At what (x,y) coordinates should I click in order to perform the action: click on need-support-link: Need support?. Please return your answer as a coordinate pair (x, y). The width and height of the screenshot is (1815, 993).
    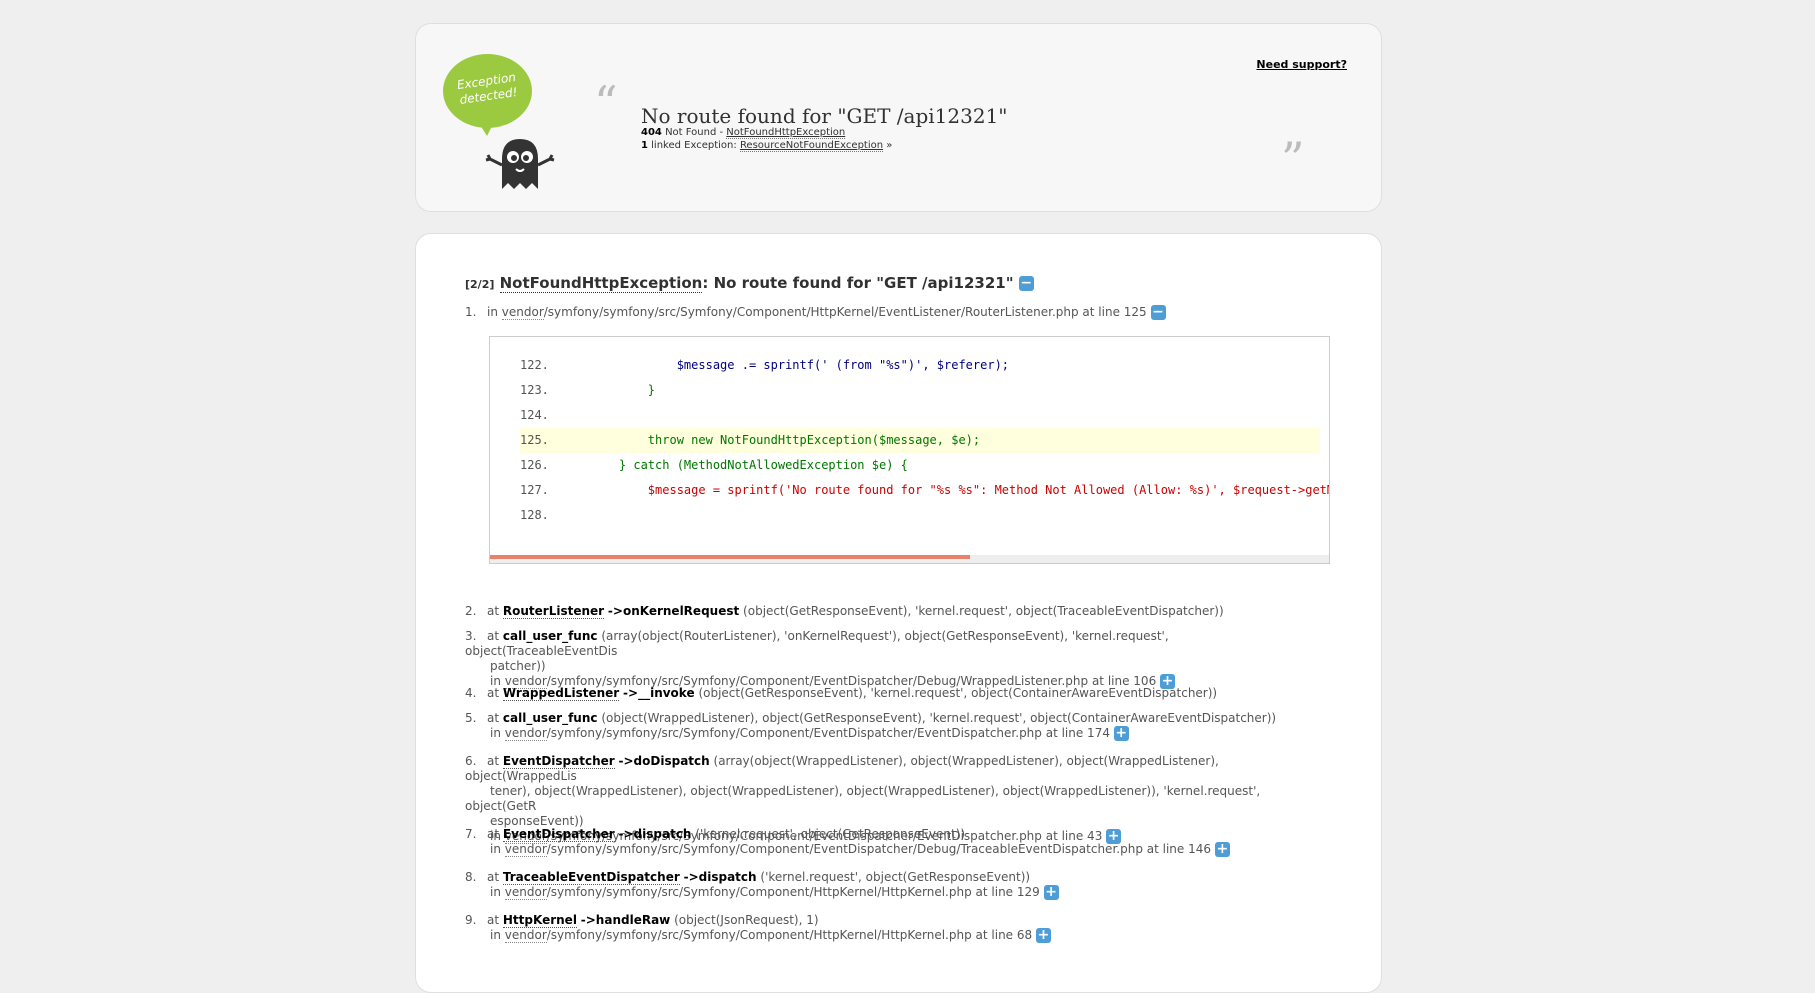
    Looking at the image, I should click on (1301, 64).